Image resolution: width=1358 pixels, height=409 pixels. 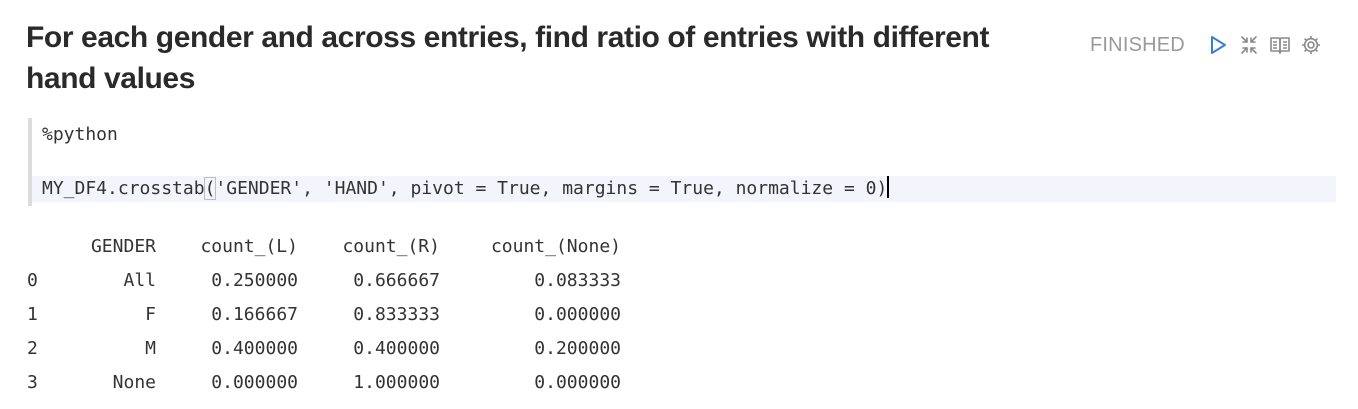 I want to click on cell-count-none: 0.083333, so click(x=577, y=280).